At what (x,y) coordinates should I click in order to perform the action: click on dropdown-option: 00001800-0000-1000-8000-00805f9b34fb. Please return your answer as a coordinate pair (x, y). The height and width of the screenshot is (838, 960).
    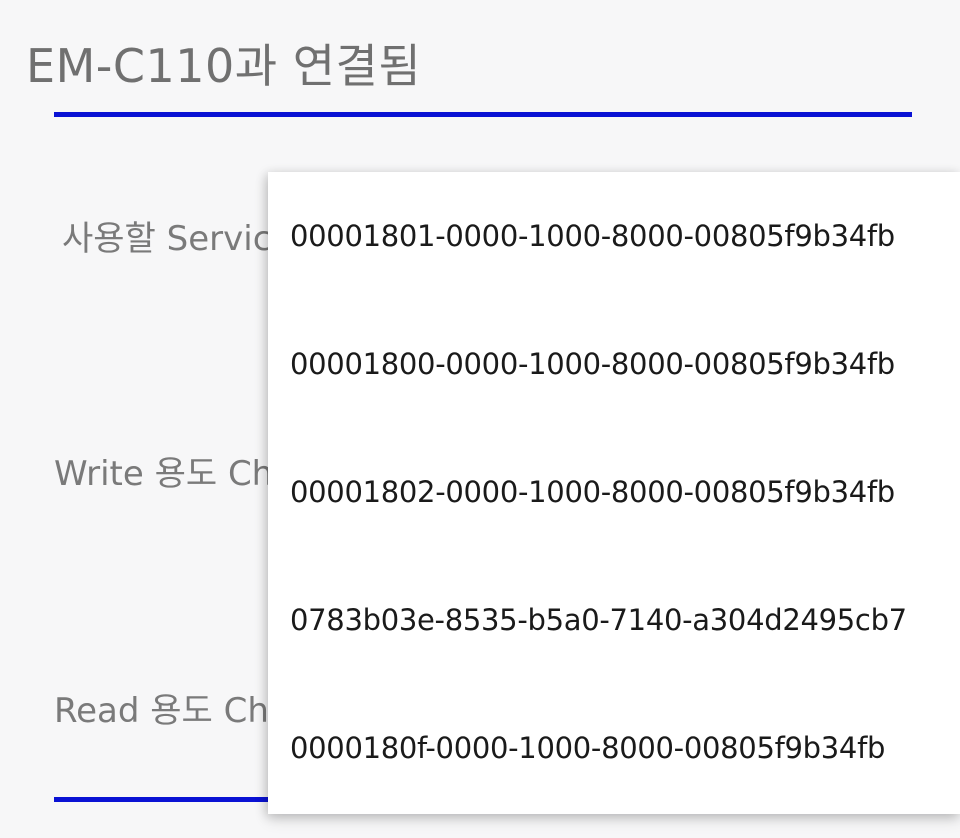
    Looking at the image, I should click on (614, 364).